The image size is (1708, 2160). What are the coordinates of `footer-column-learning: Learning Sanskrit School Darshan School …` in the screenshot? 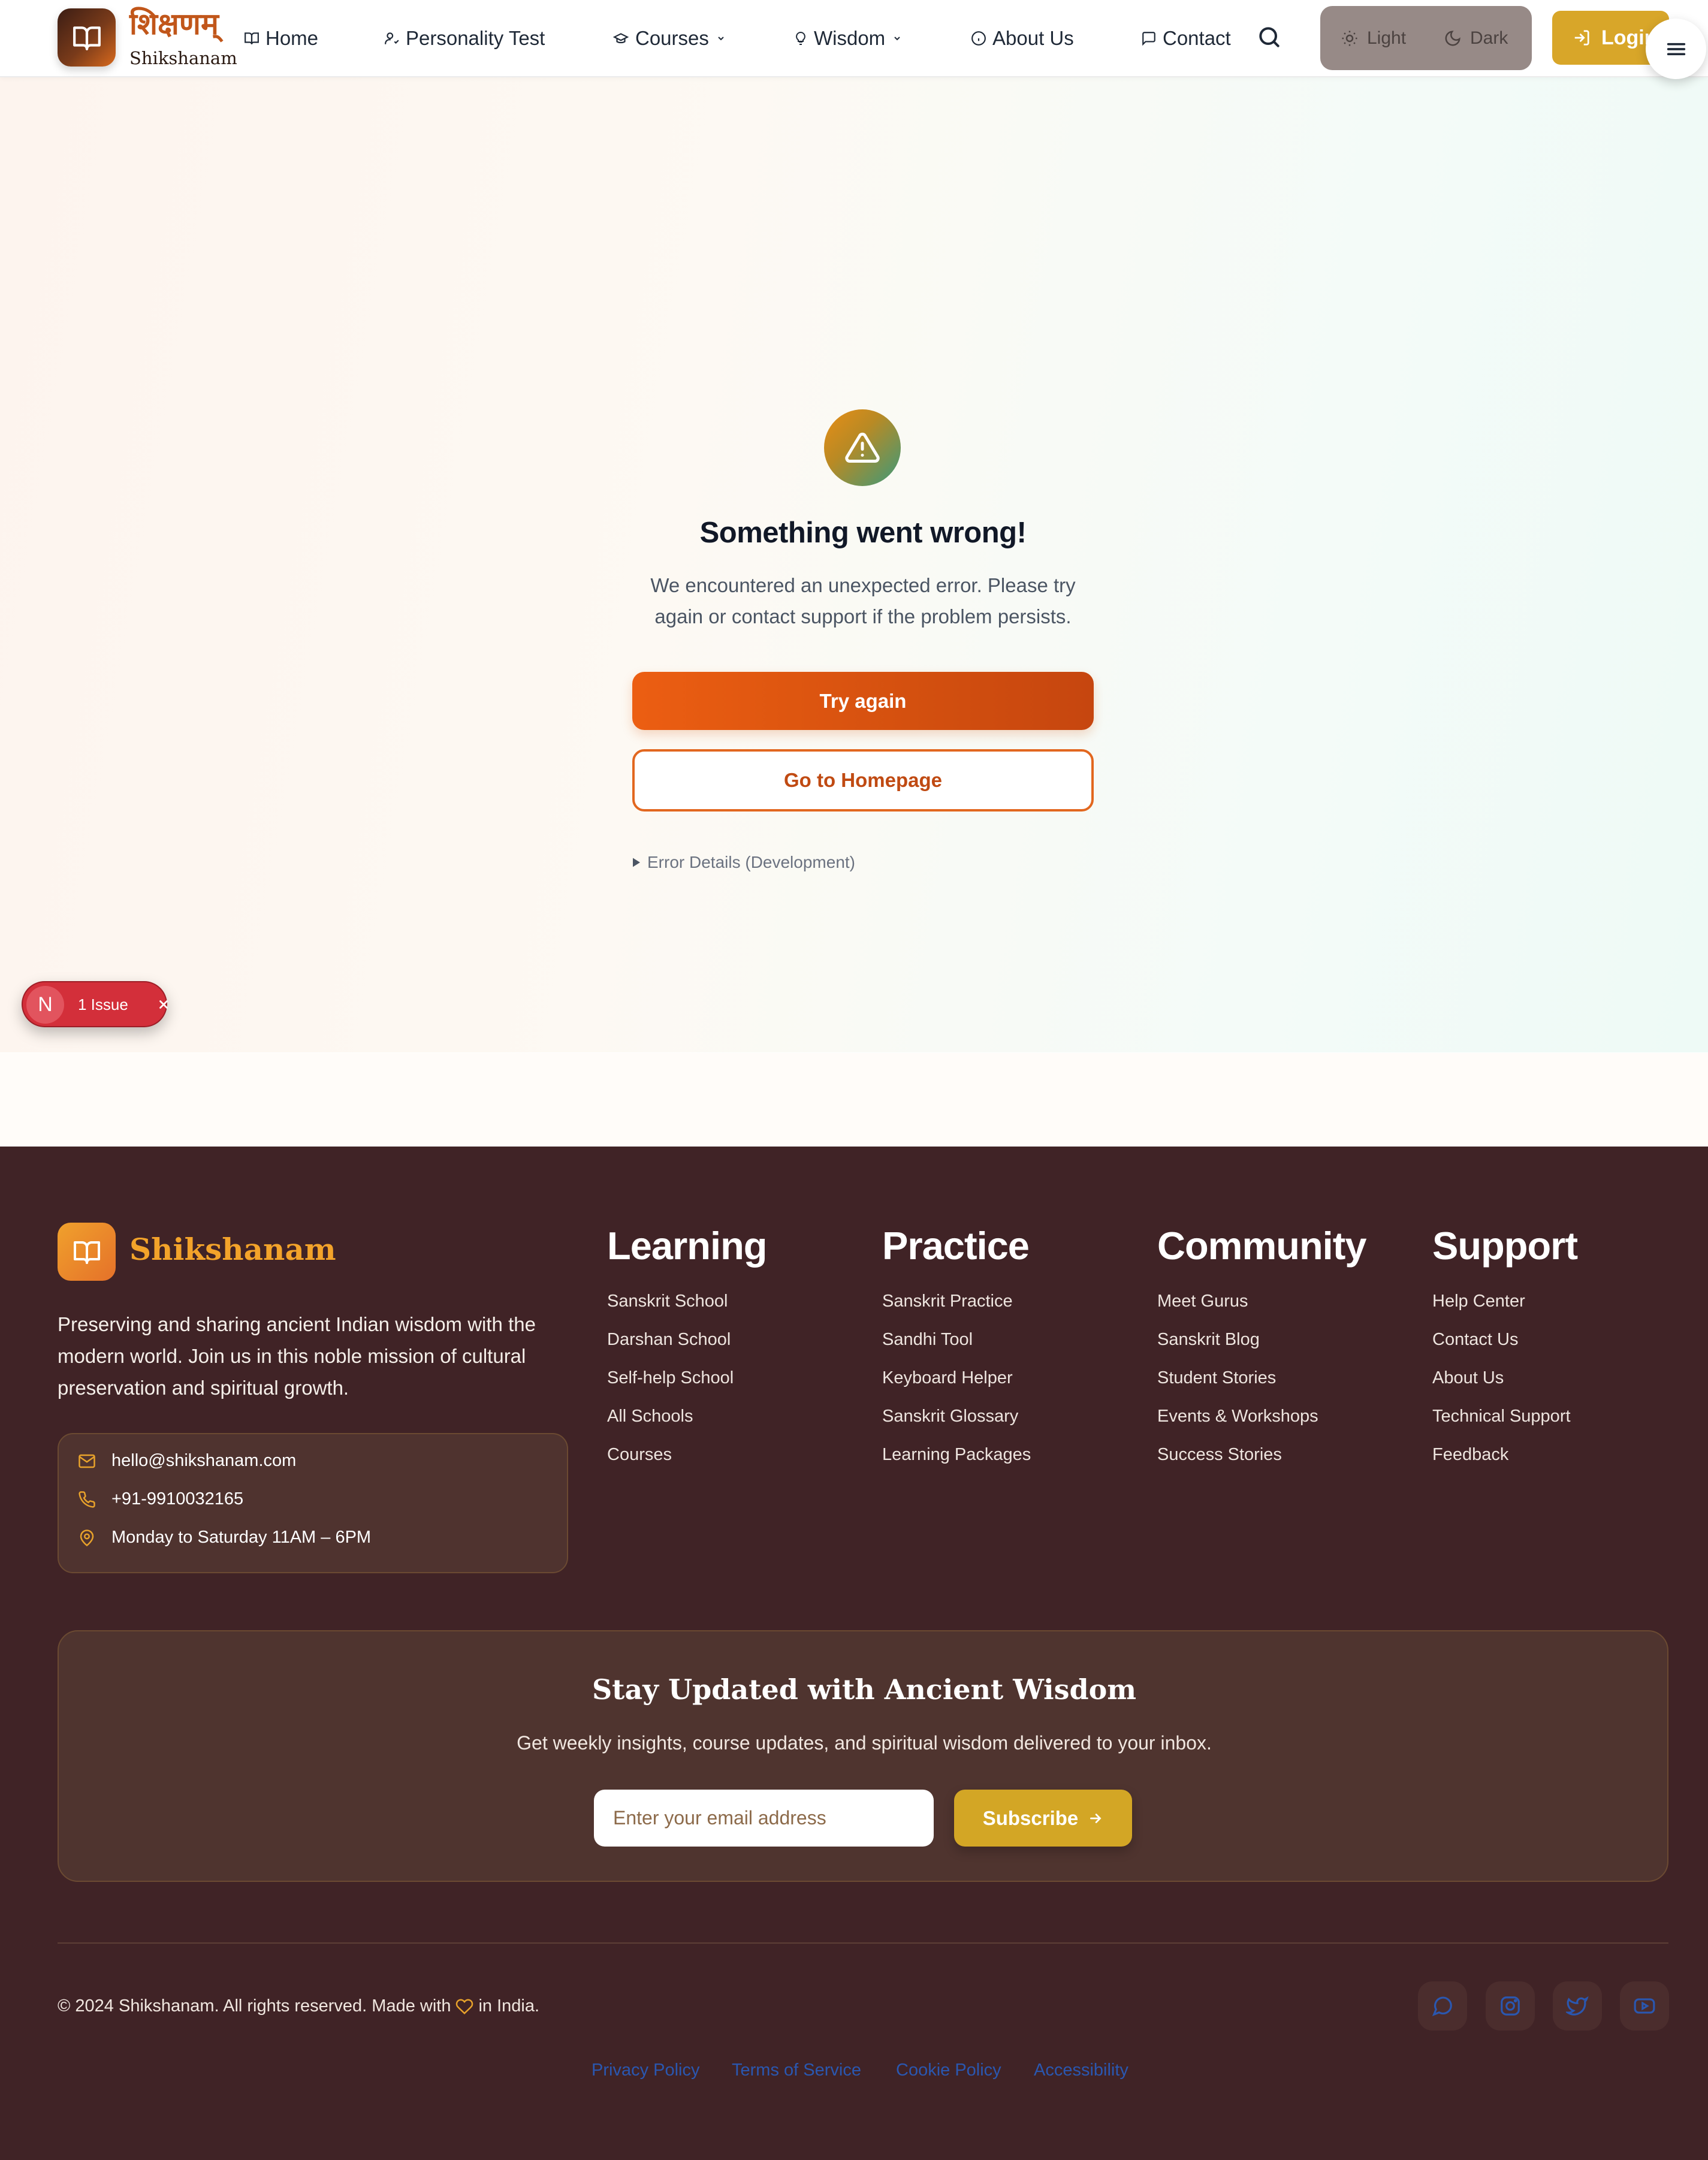 It's located at (687, 1349).